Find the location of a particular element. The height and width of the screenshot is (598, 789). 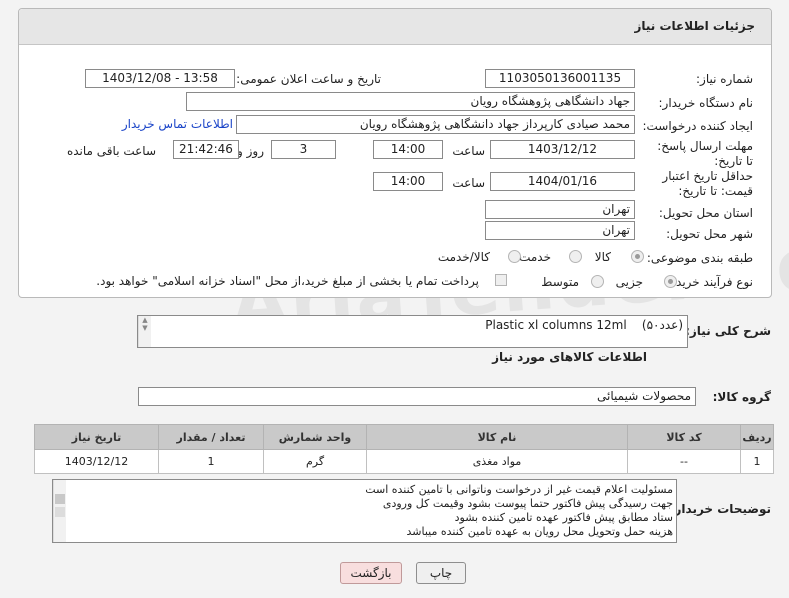

deadline-date-field: 1403/12/12 is located at coordinates (562, 149).